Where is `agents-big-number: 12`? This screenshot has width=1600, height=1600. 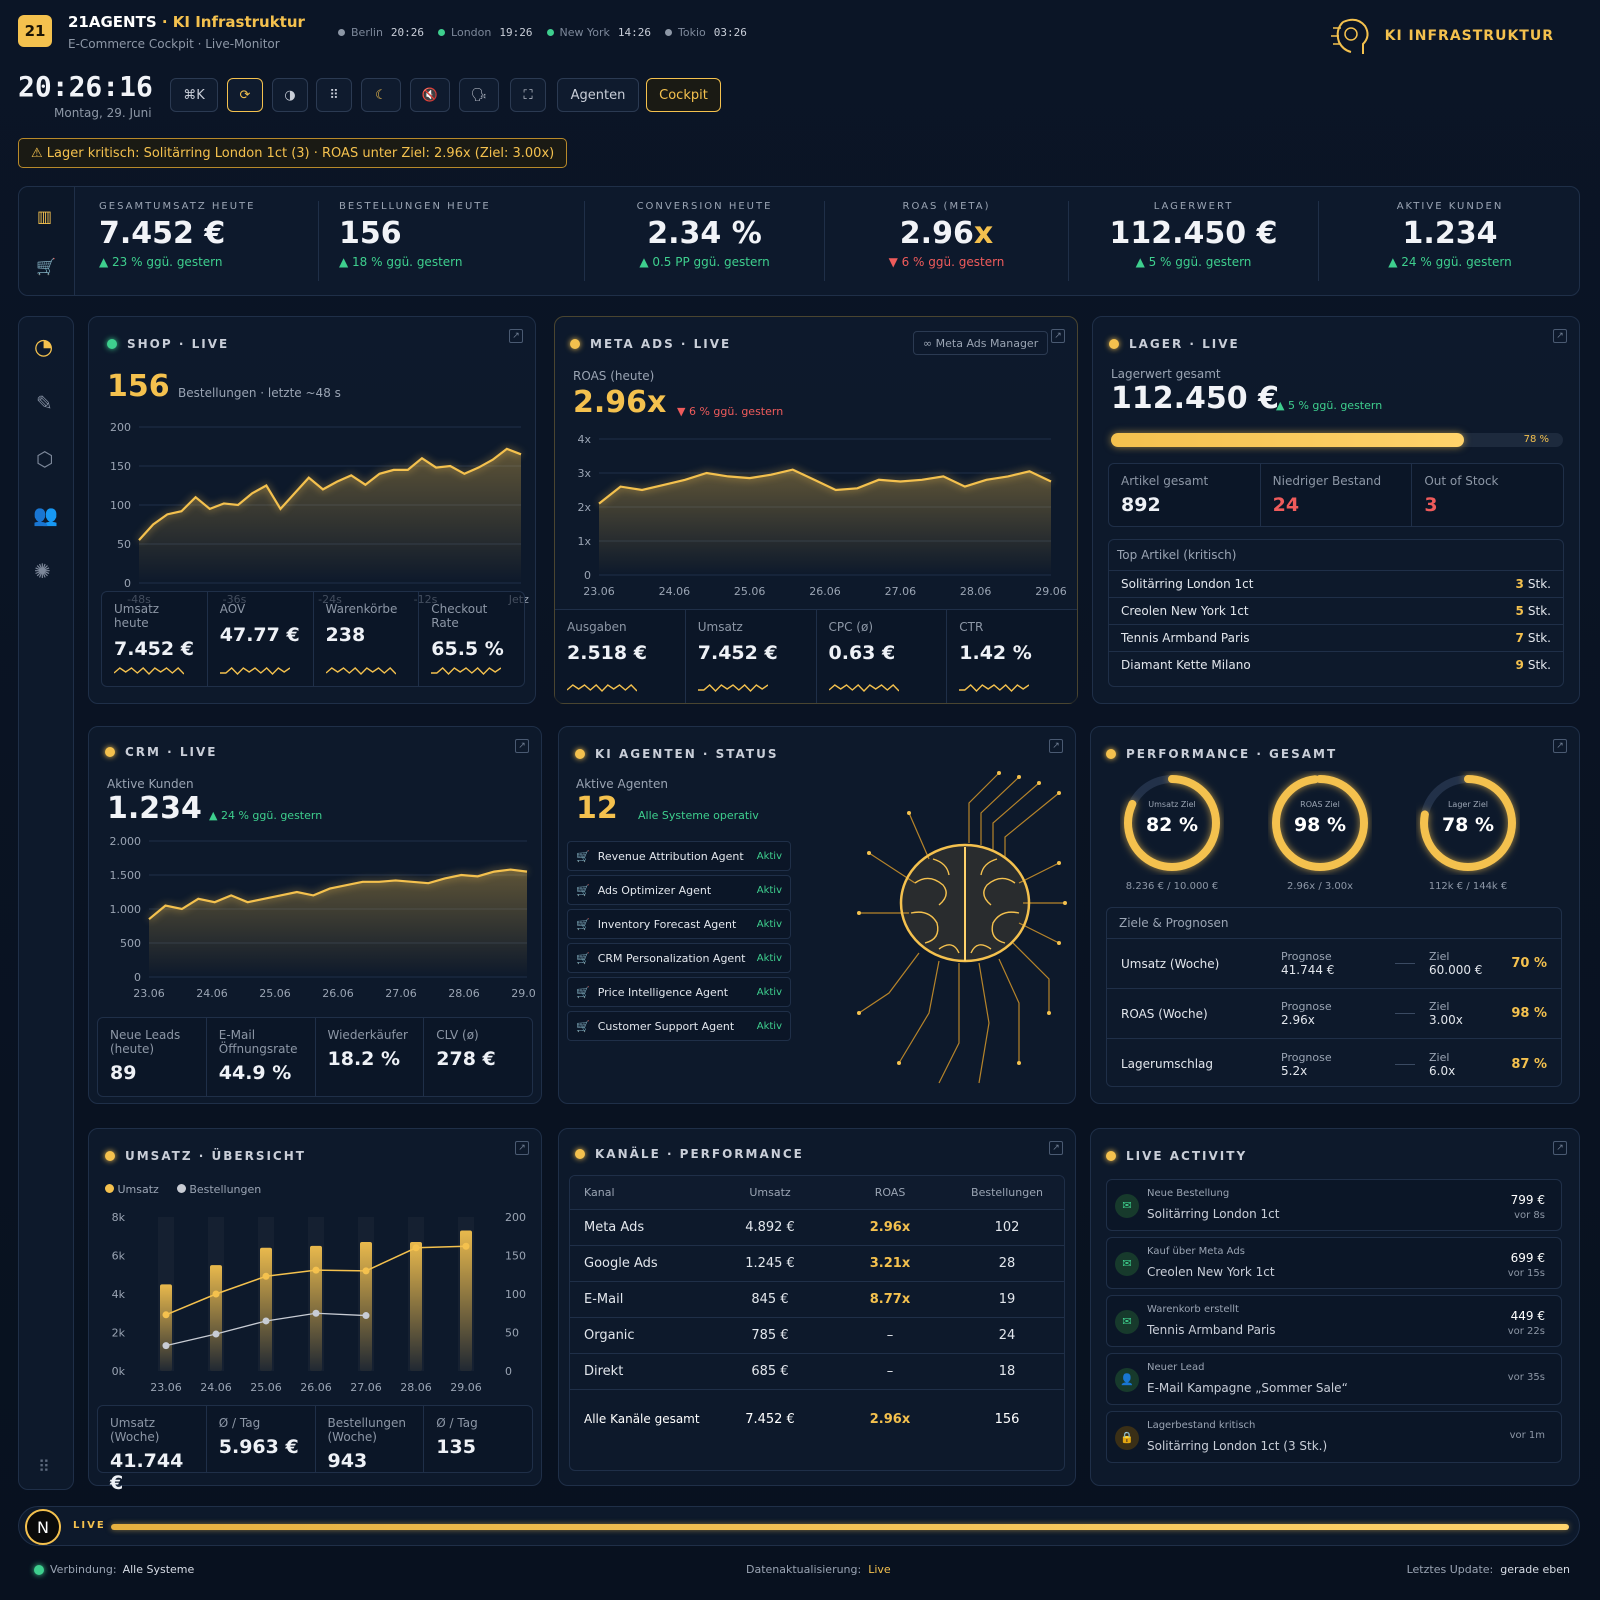
agents-big-number: 12 is located at coordinates (597, 808).